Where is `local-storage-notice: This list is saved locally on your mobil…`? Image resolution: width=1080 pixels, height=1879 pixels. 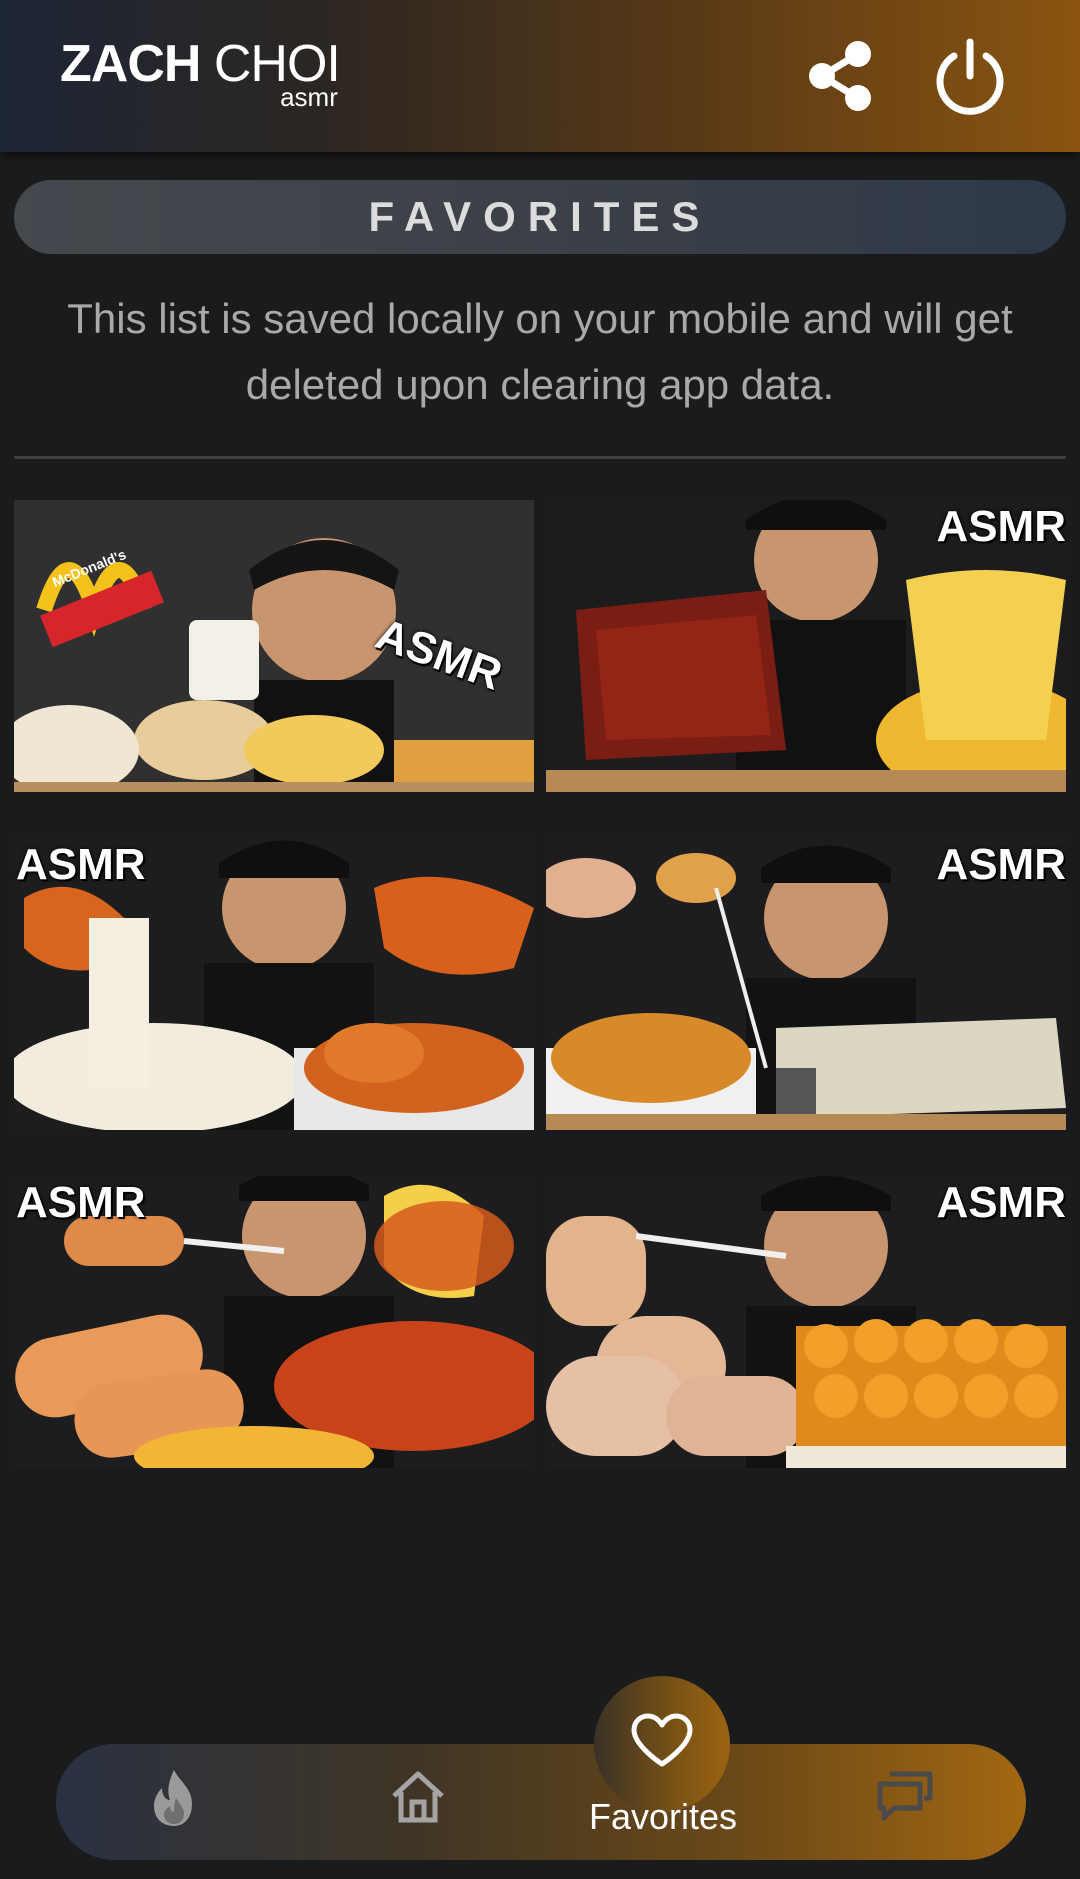 local-storage-notice: This list is saved locally on your mobil… is located at coordinates (540, 351).